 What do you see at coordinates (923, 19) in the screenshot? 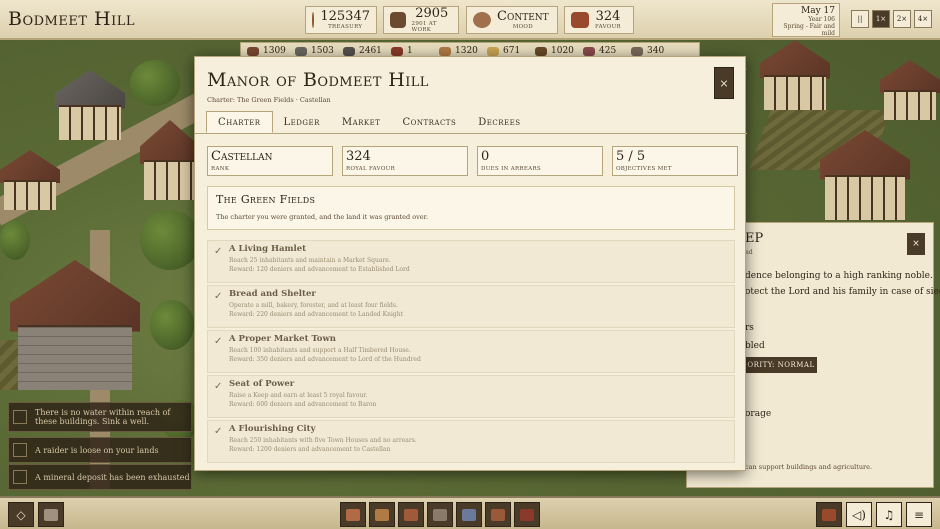
I see `speed-4x-button: 4×` at bounding box center [923, 19].